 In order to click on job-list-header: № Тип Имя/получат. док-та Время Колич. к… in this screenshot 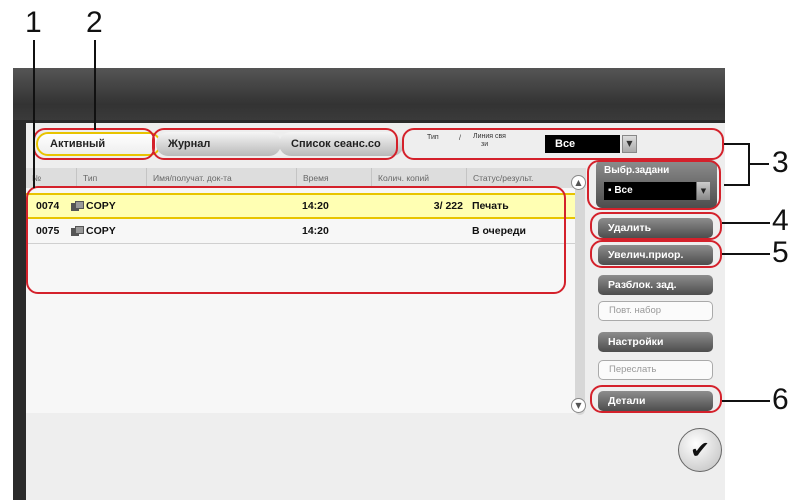, I will do `click(306, 178)`.